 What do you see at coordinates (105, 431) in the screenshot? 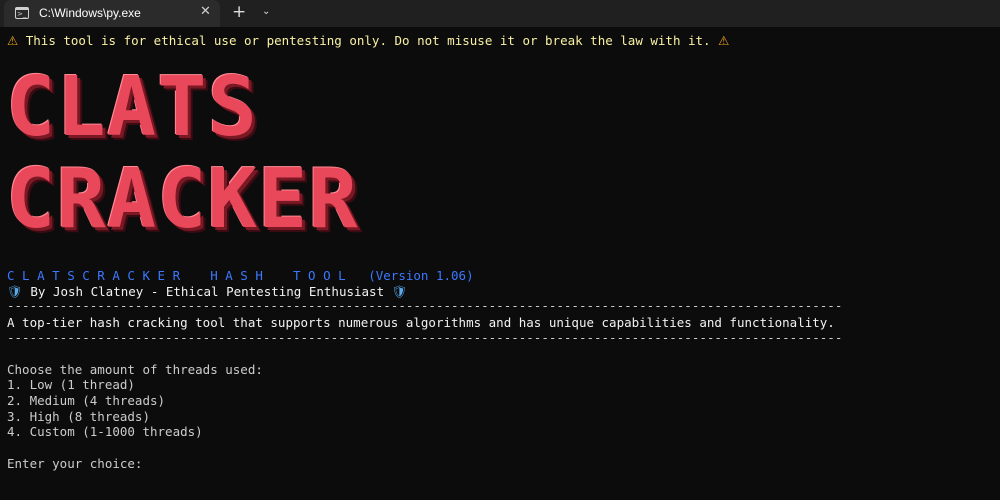
I see `menu-option: 4. Custom (1-1000 threads)` at bounding box center [105, 431].